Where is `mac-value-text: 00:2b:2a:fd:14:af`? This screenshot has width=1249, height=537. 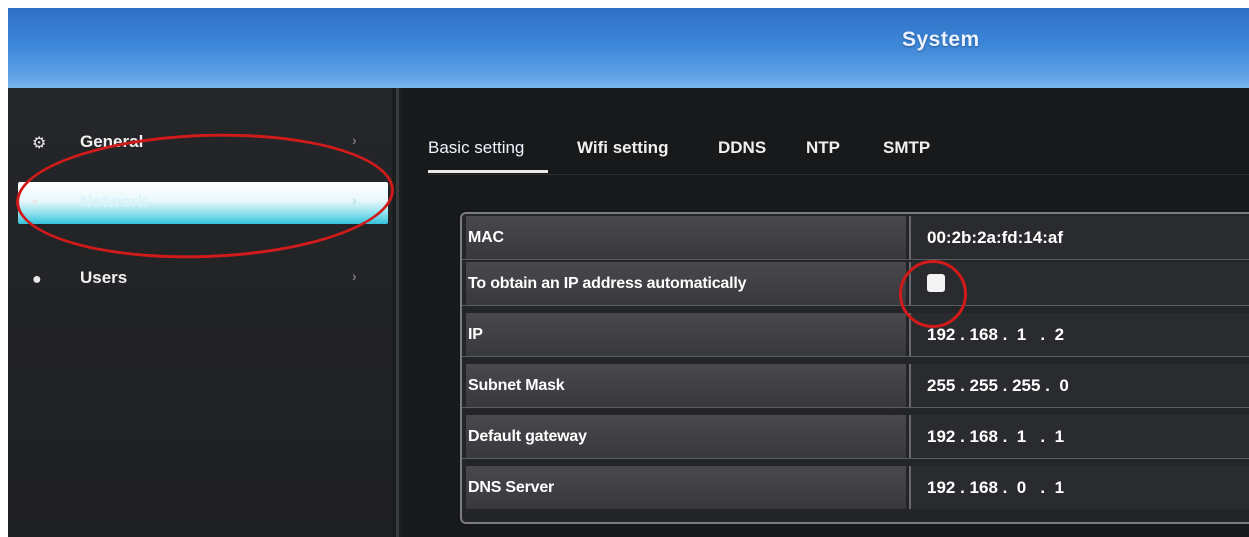 mac-value-text: 00:2b:2a:fd:14:af is located at coordinates (995, 237).